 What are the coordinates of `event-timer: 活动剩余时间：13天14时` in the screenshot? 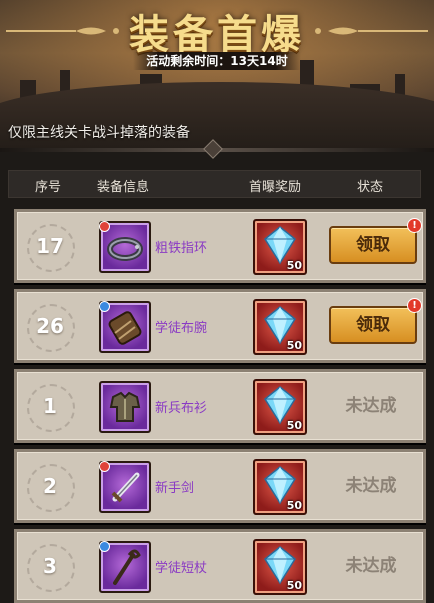 It's located at (217, 61).